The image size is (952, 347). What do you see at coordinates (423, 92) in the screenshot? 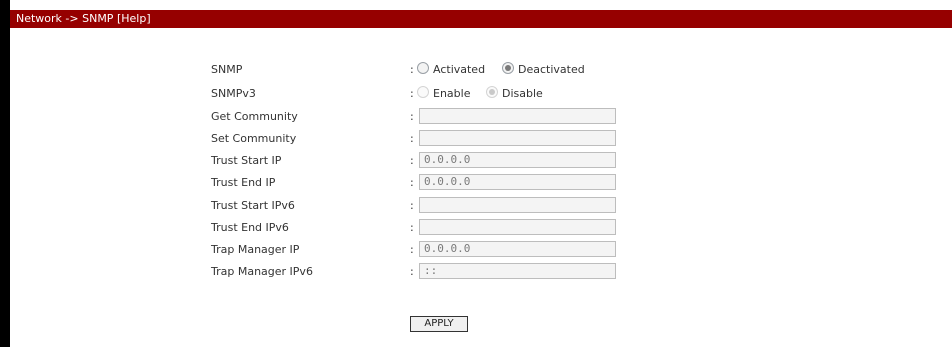
I see `snmpv3-enable-radio` at bounding box center [423, 92].